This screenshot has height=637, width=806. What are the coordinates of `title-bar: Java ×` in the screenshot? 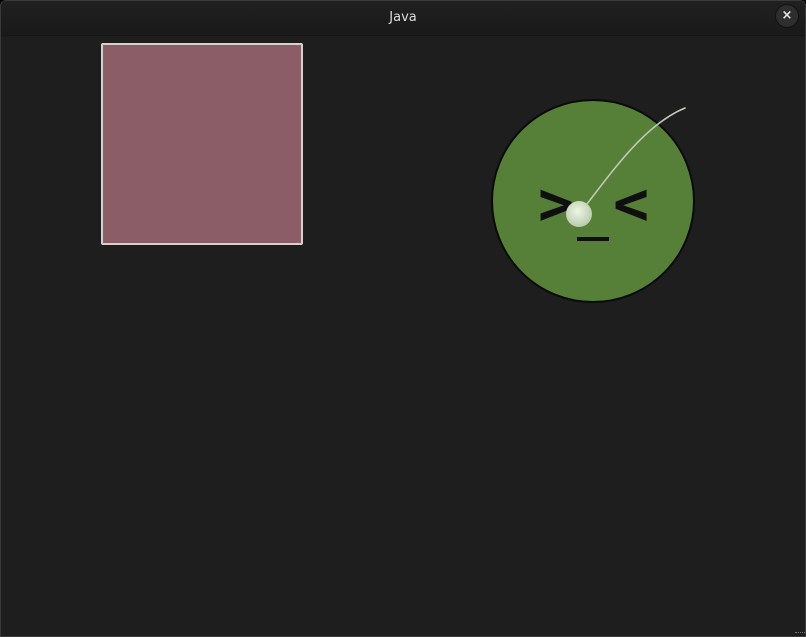 It's located at (403, 18).